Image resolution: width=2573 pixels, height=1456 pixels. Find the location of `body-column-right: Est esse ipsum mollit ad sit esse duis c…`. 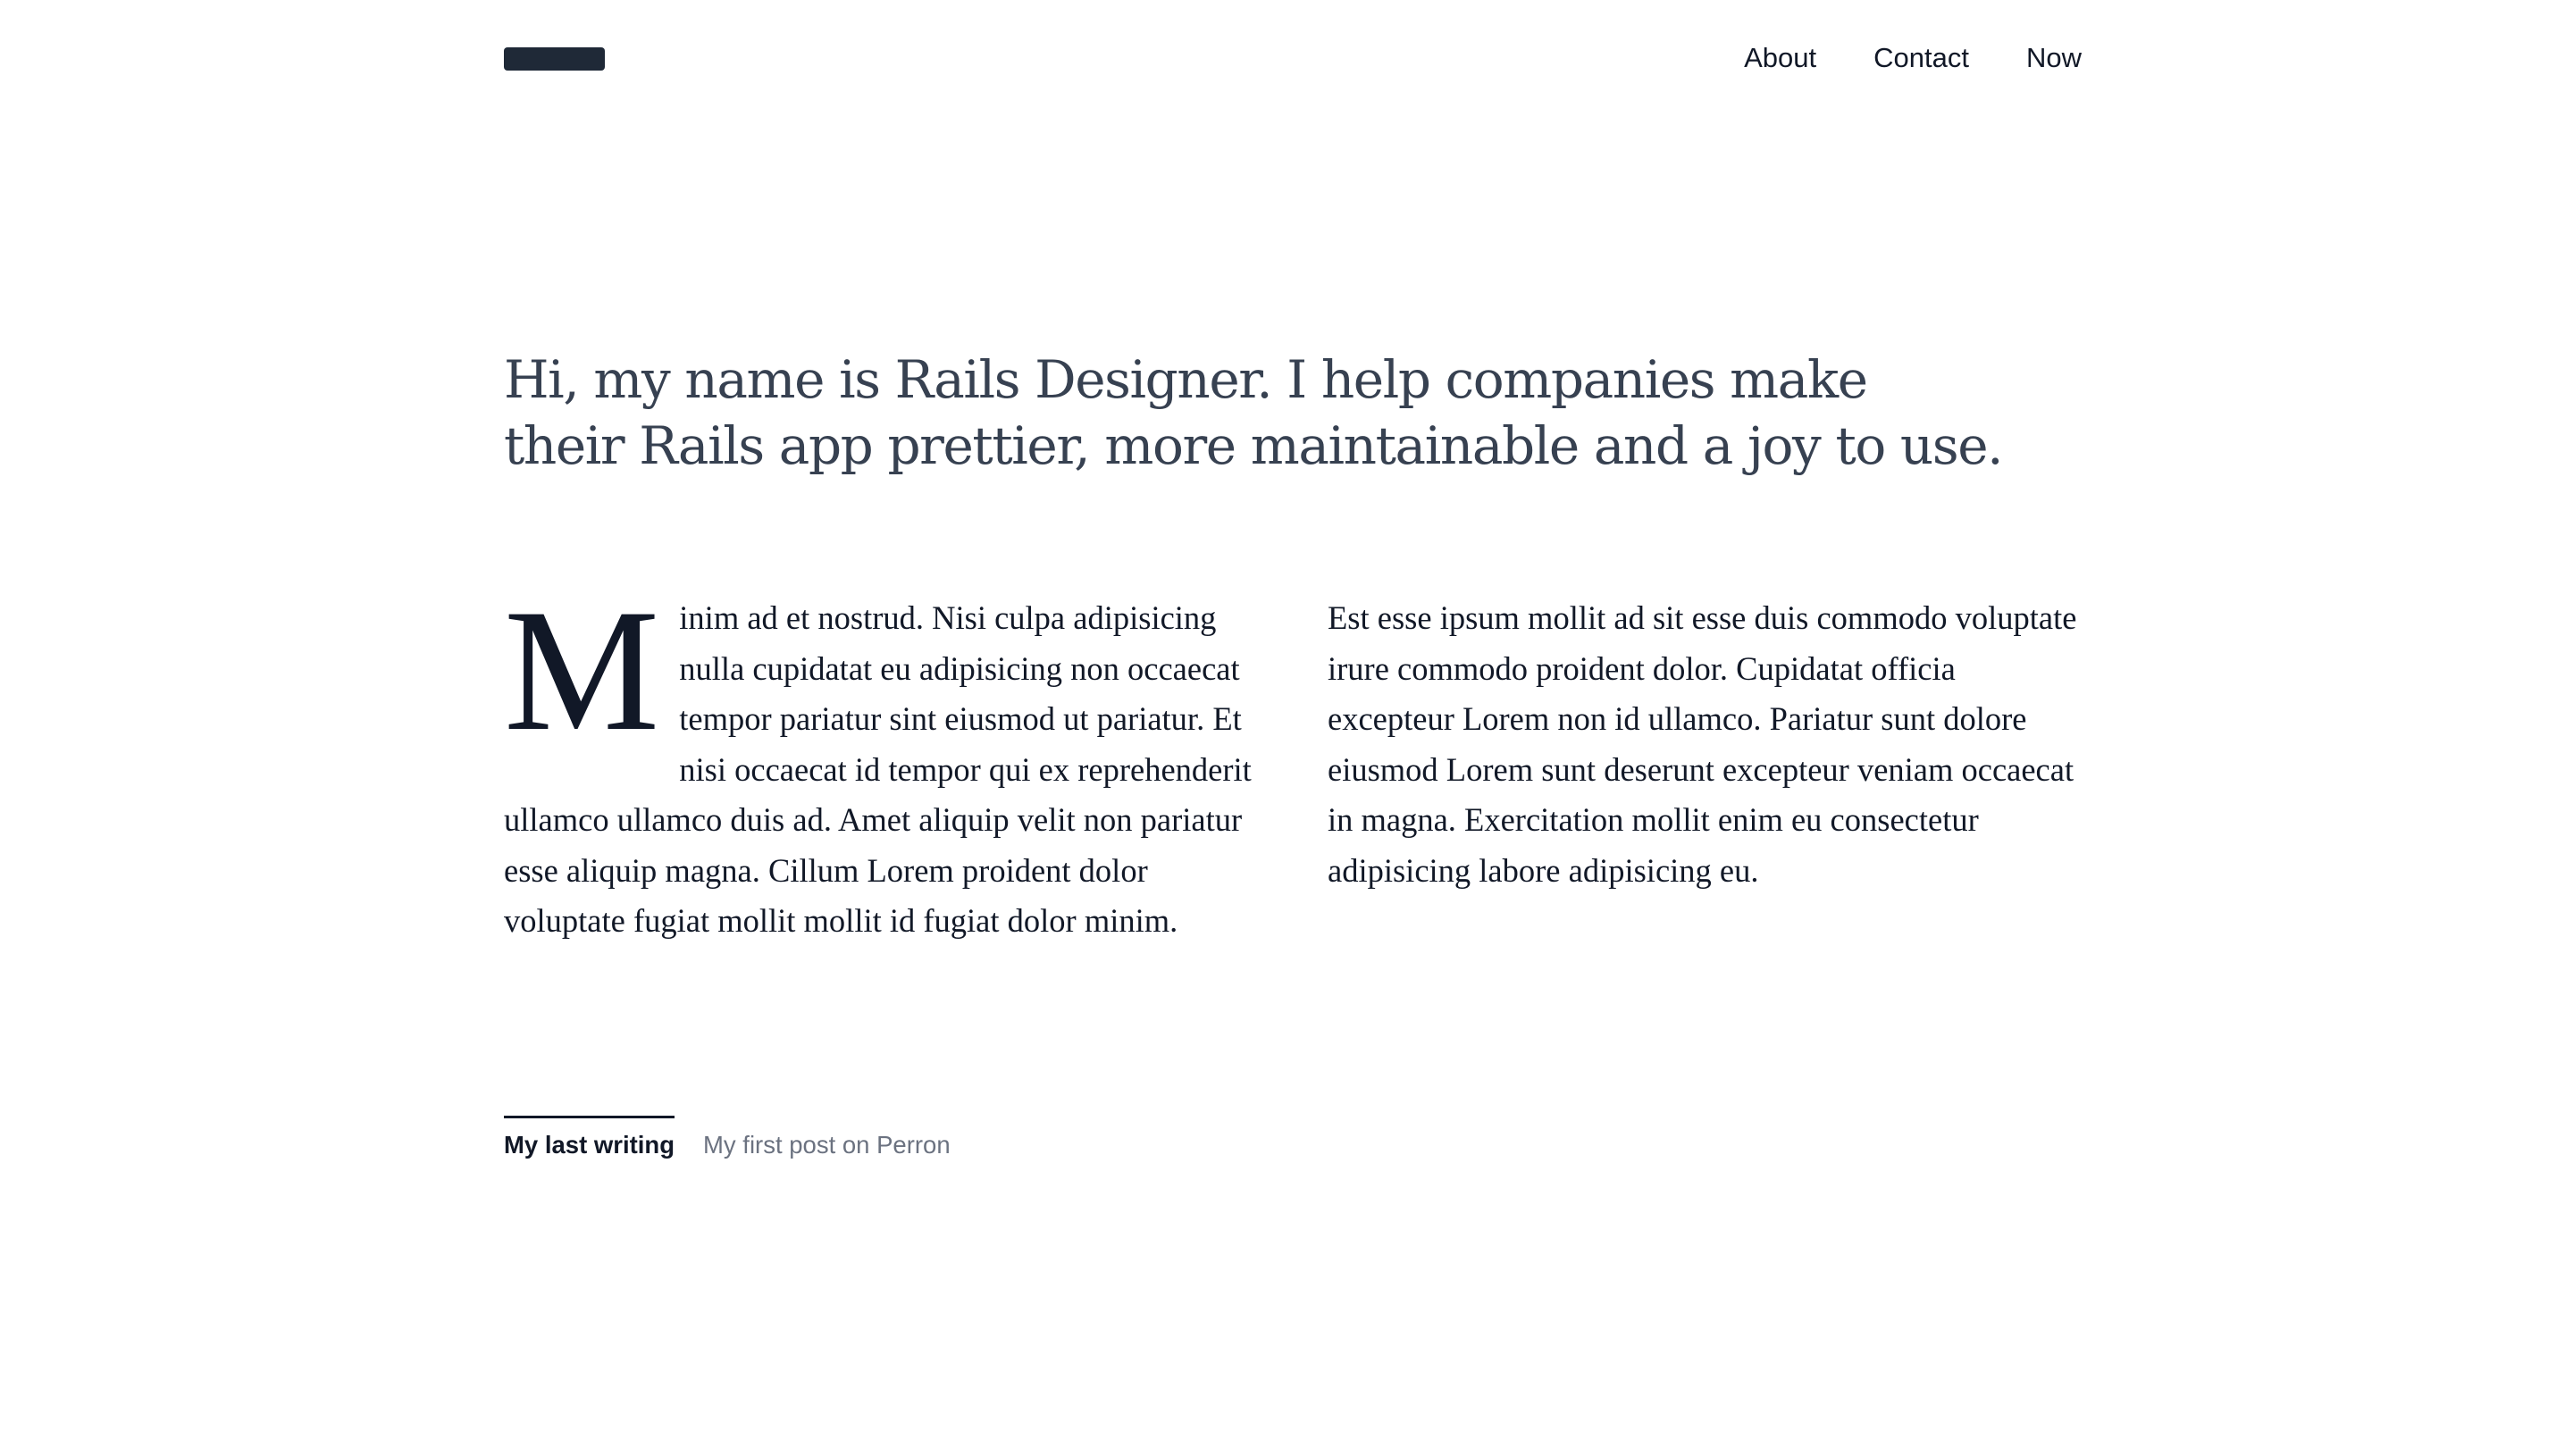

body-column-right: Est esse ipsum mollit ad sit esse duis c… is located at coordinates (1702, 744).